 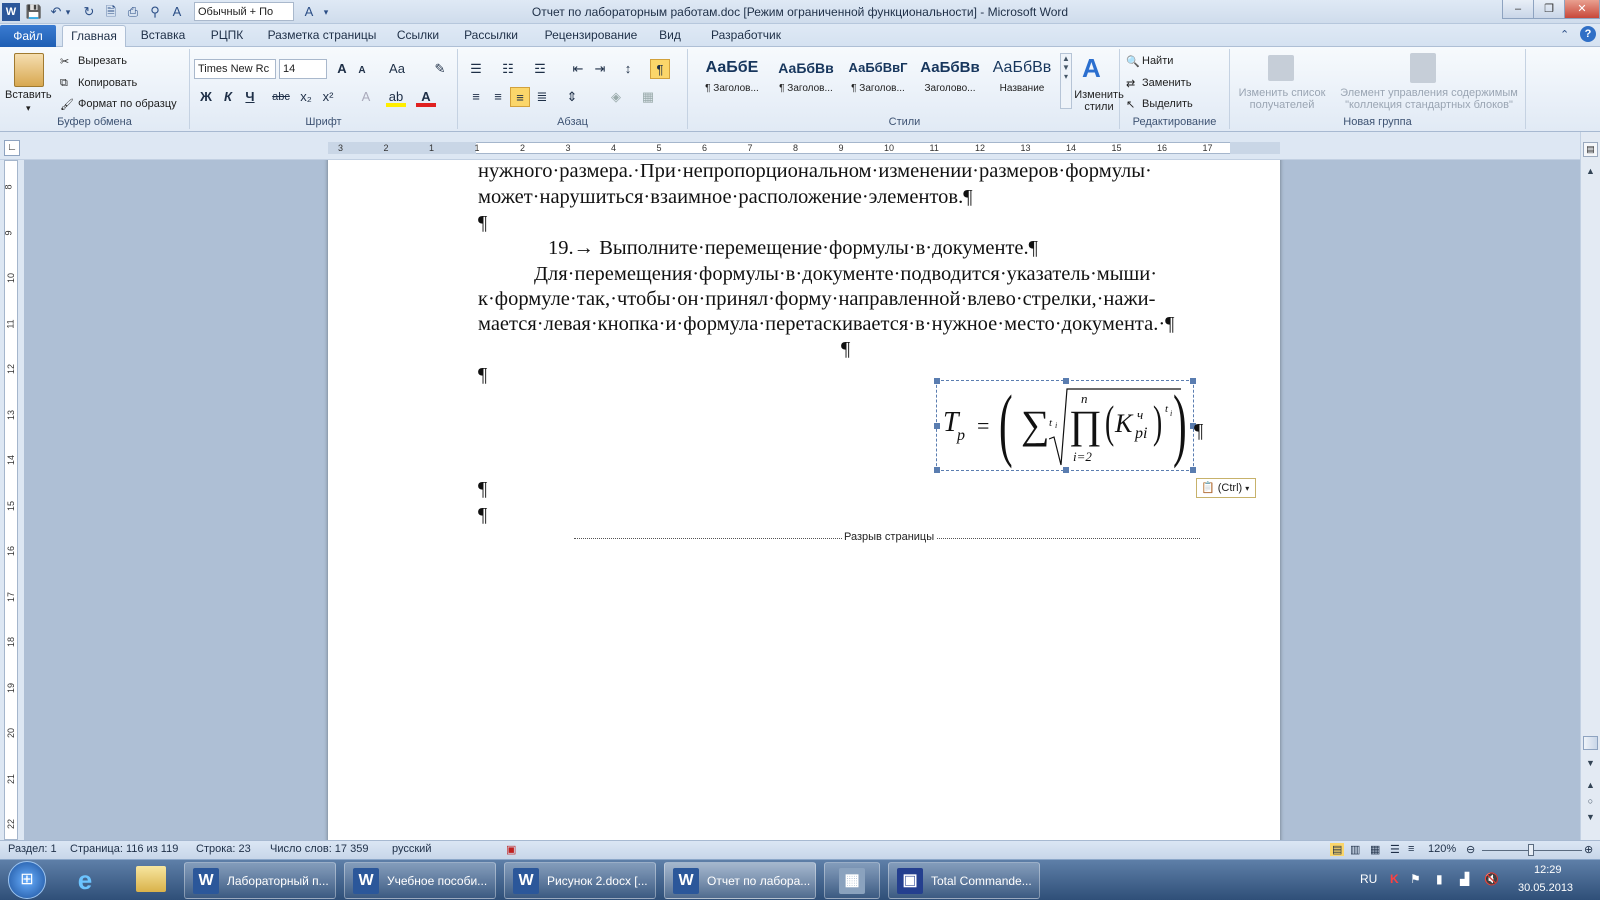 What do you see at coordinates (1590, 149) in the screenshot?
I see `ruler-toggle-icon: ▤` at bounding box center [1590, 149].